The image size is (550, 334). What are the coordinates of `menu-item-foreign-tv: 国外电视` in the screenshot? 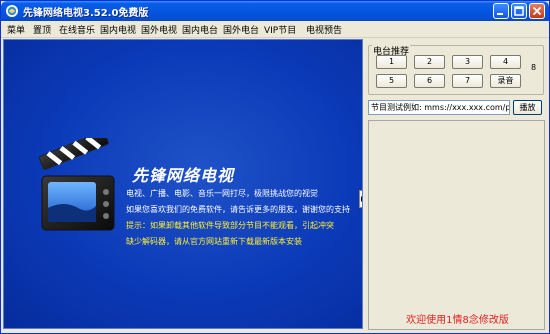 It's located at (159, 29).